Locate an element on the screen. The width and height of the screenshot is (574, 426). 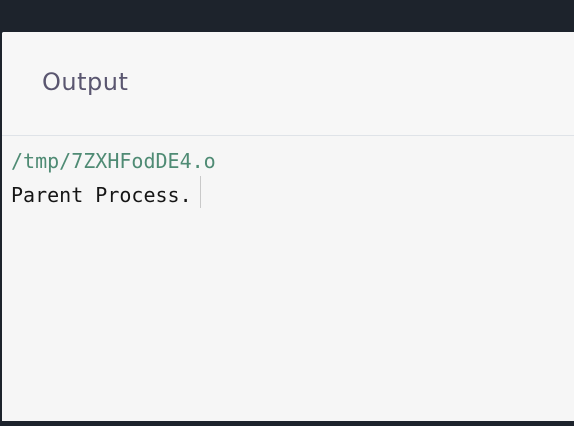
output-line-stdout-text: Parent Process. is located at coordinates (101, 195).